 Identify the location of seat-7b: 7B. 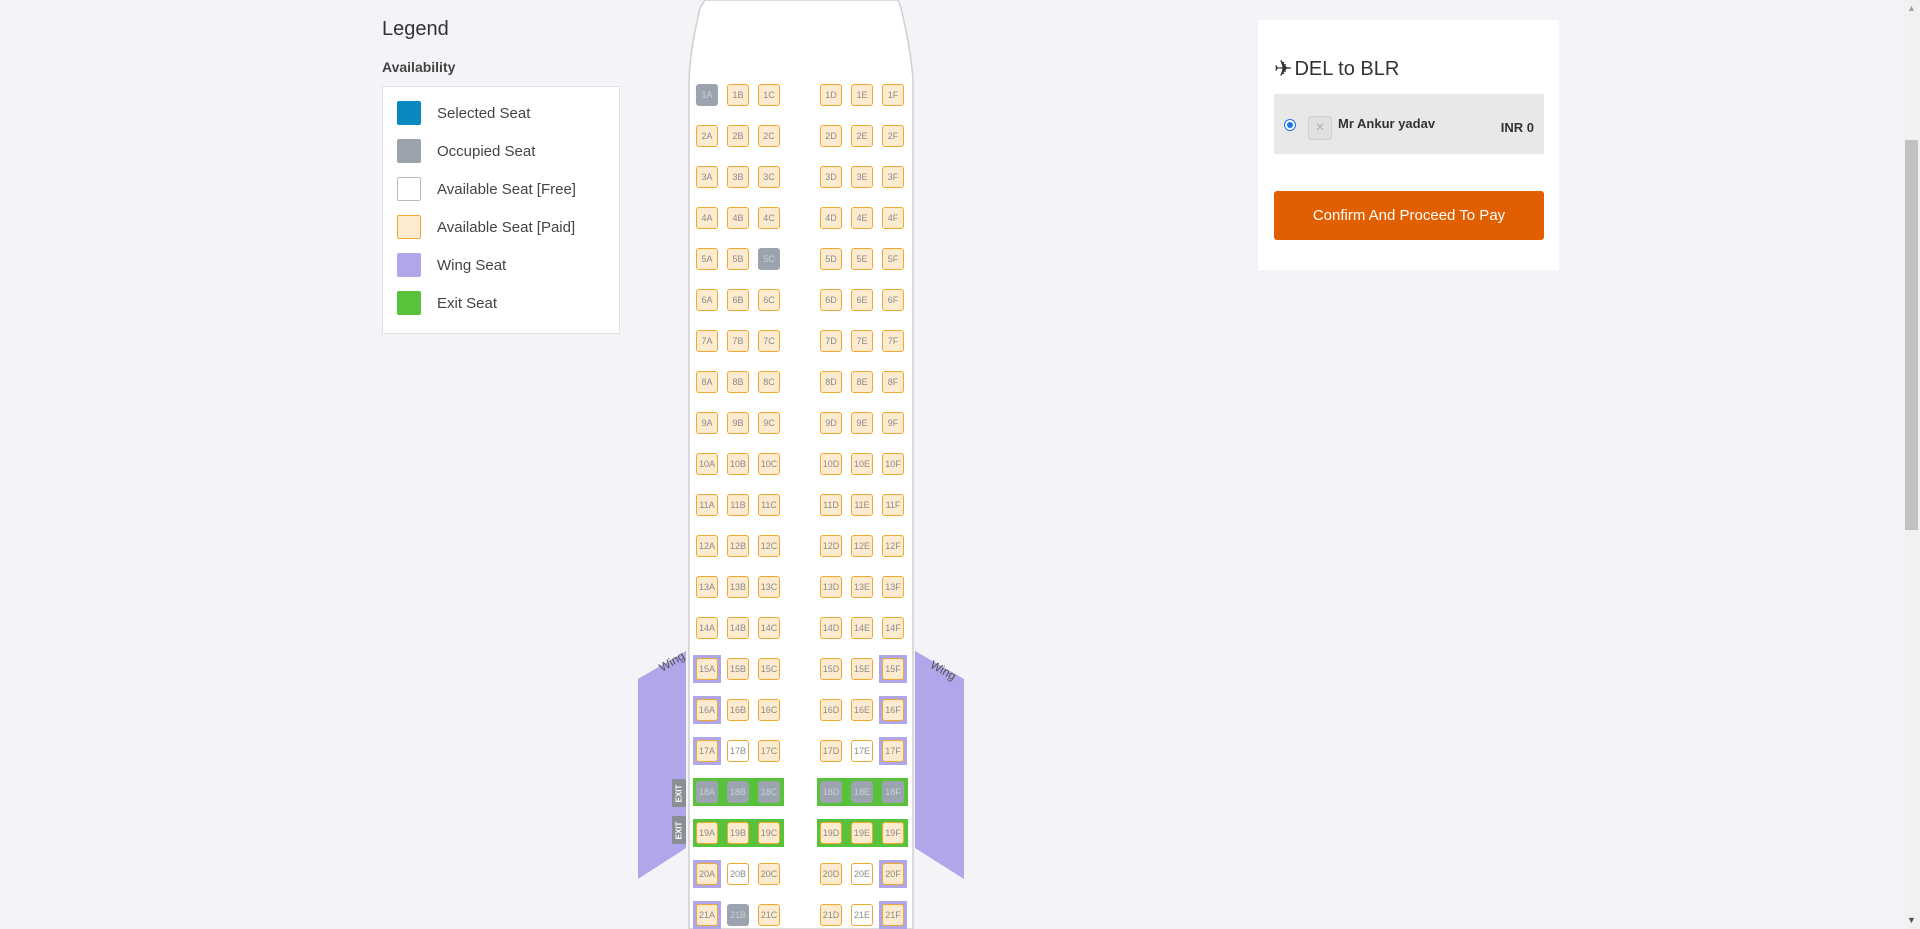
(738, 341).